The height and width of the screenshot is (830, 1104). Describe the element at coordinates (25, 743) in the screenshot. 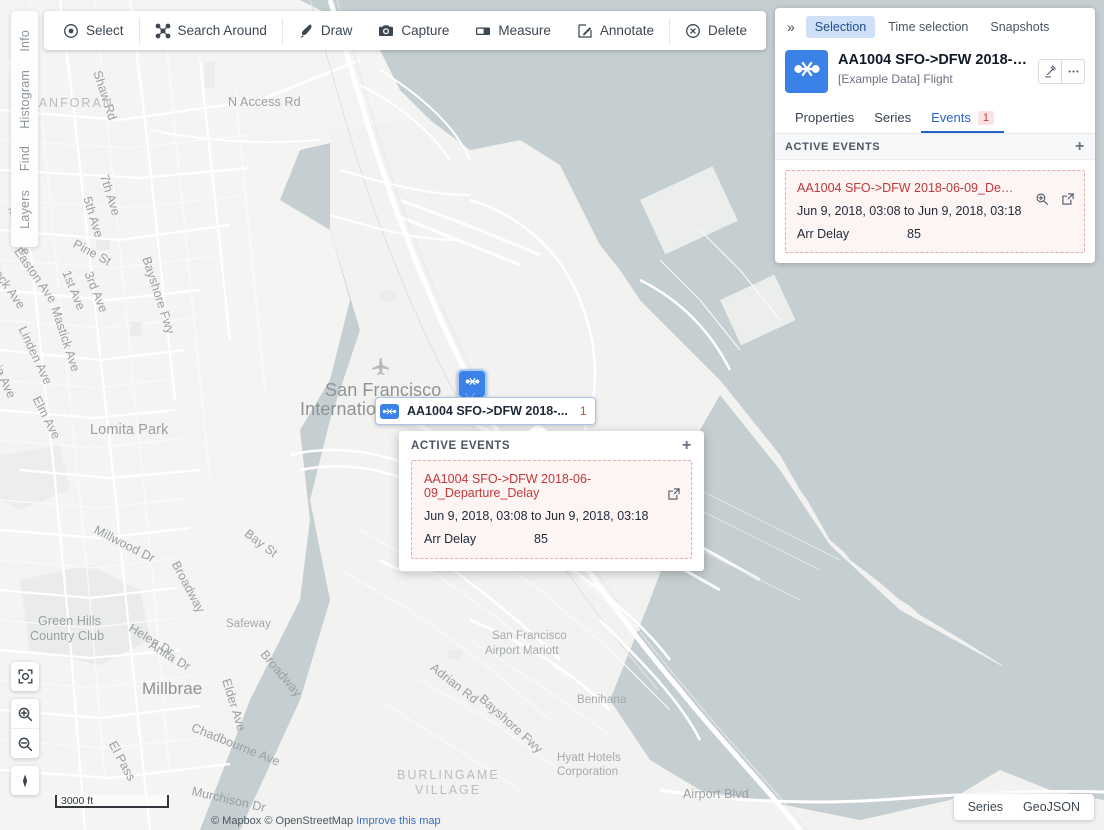

I see `zoom-out-button` at that location.